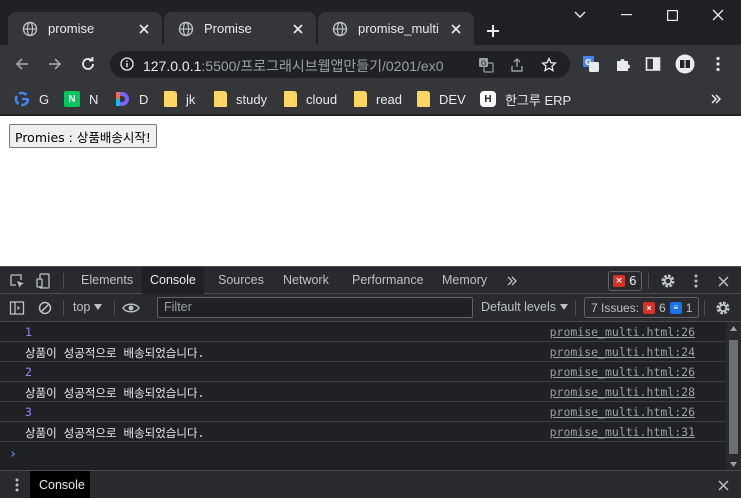  Describe the element at coordinates (22, 64) in the screenshot. I see `back-button` at that location.